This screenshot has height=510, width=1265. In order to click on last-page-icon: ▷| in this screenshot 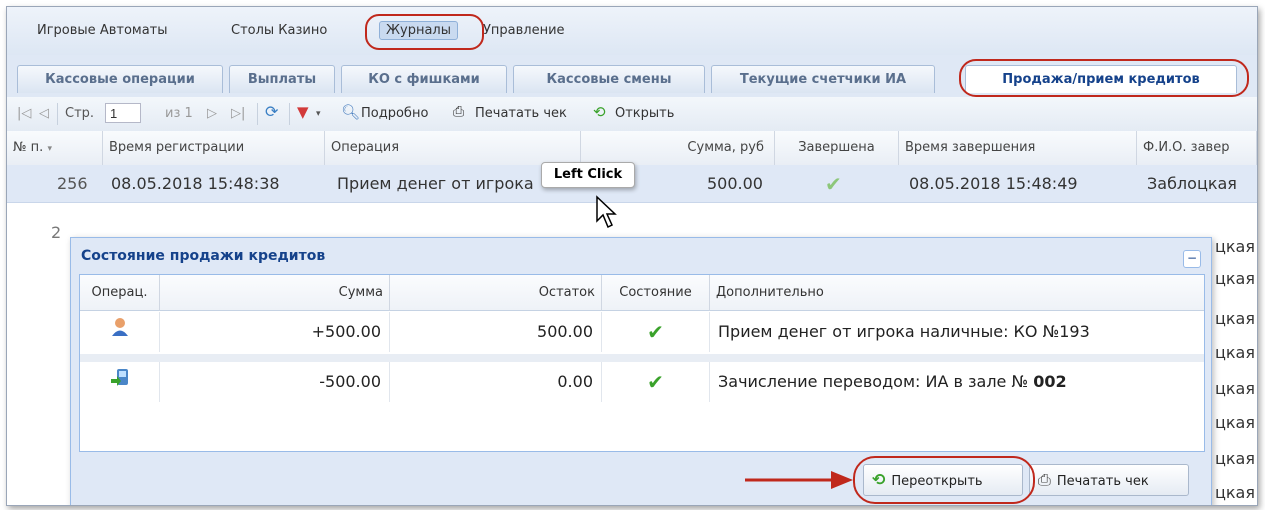, I will do `click(238, 113)`.